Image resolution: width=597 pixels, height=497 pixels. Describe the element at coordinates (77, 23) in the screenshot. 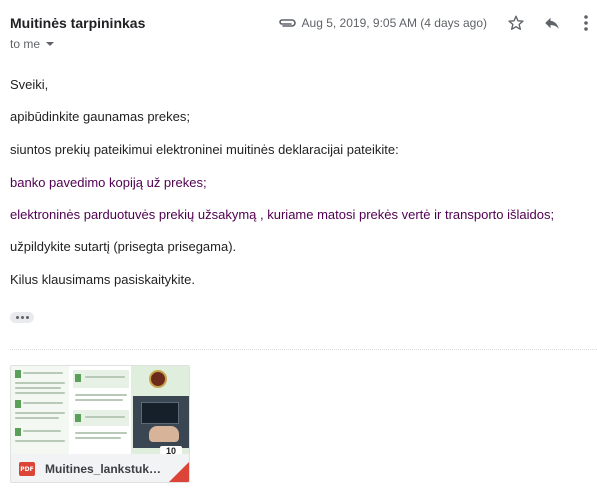

I see `sender-name: Muitinės tarpininkas` at that location.